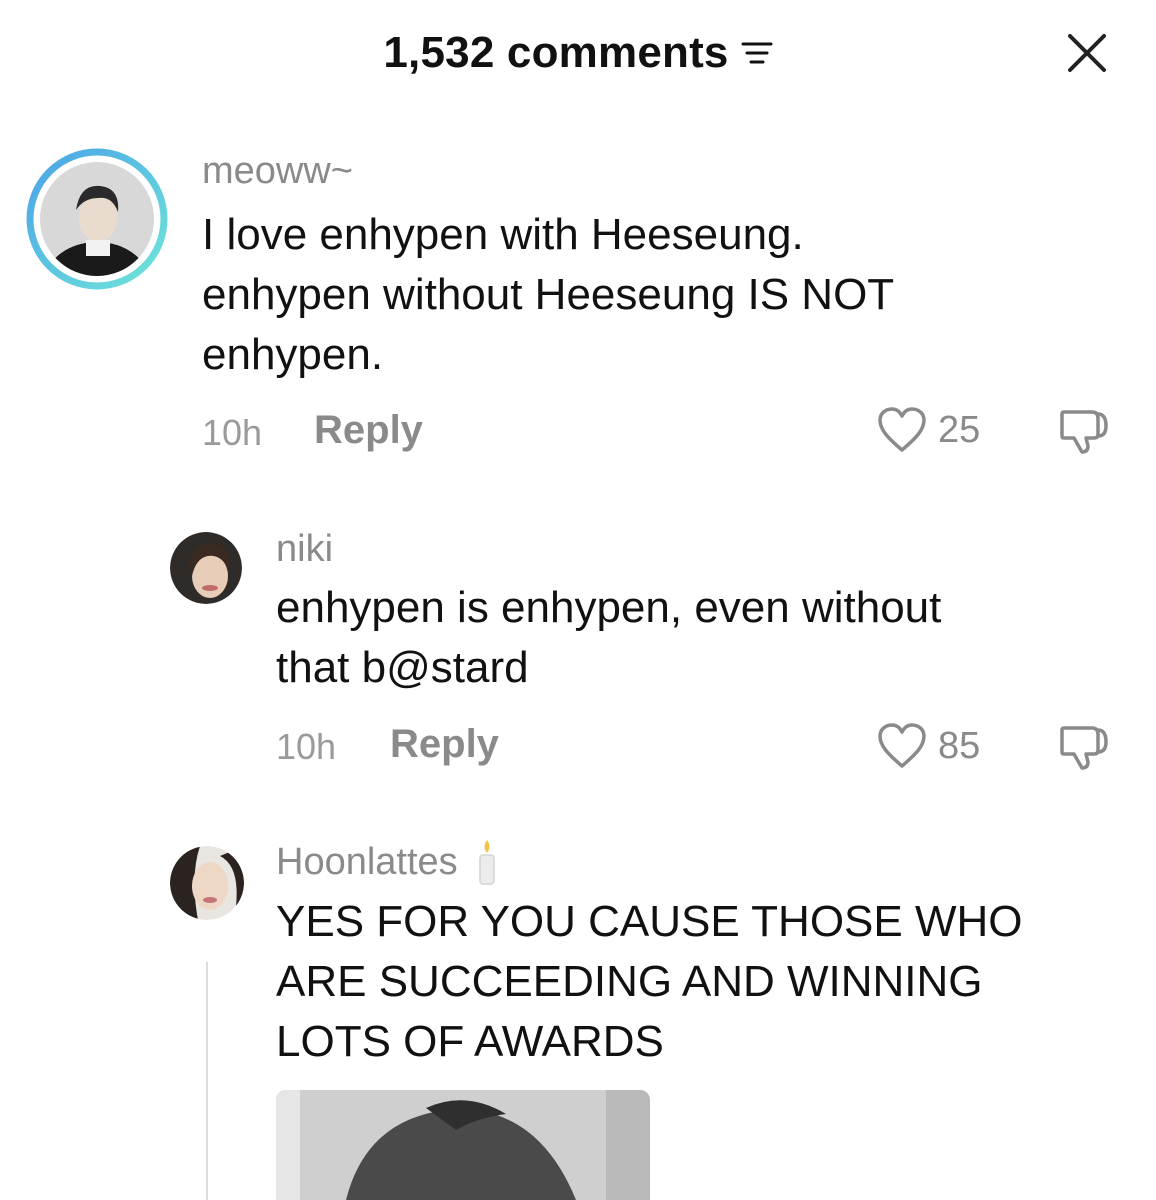 The image size is (1156, 1200). What do you see at coordinates (293, 354) in the screenshot?
I see `comment-text-line: enhypen.` at bounding box center [293, 354].